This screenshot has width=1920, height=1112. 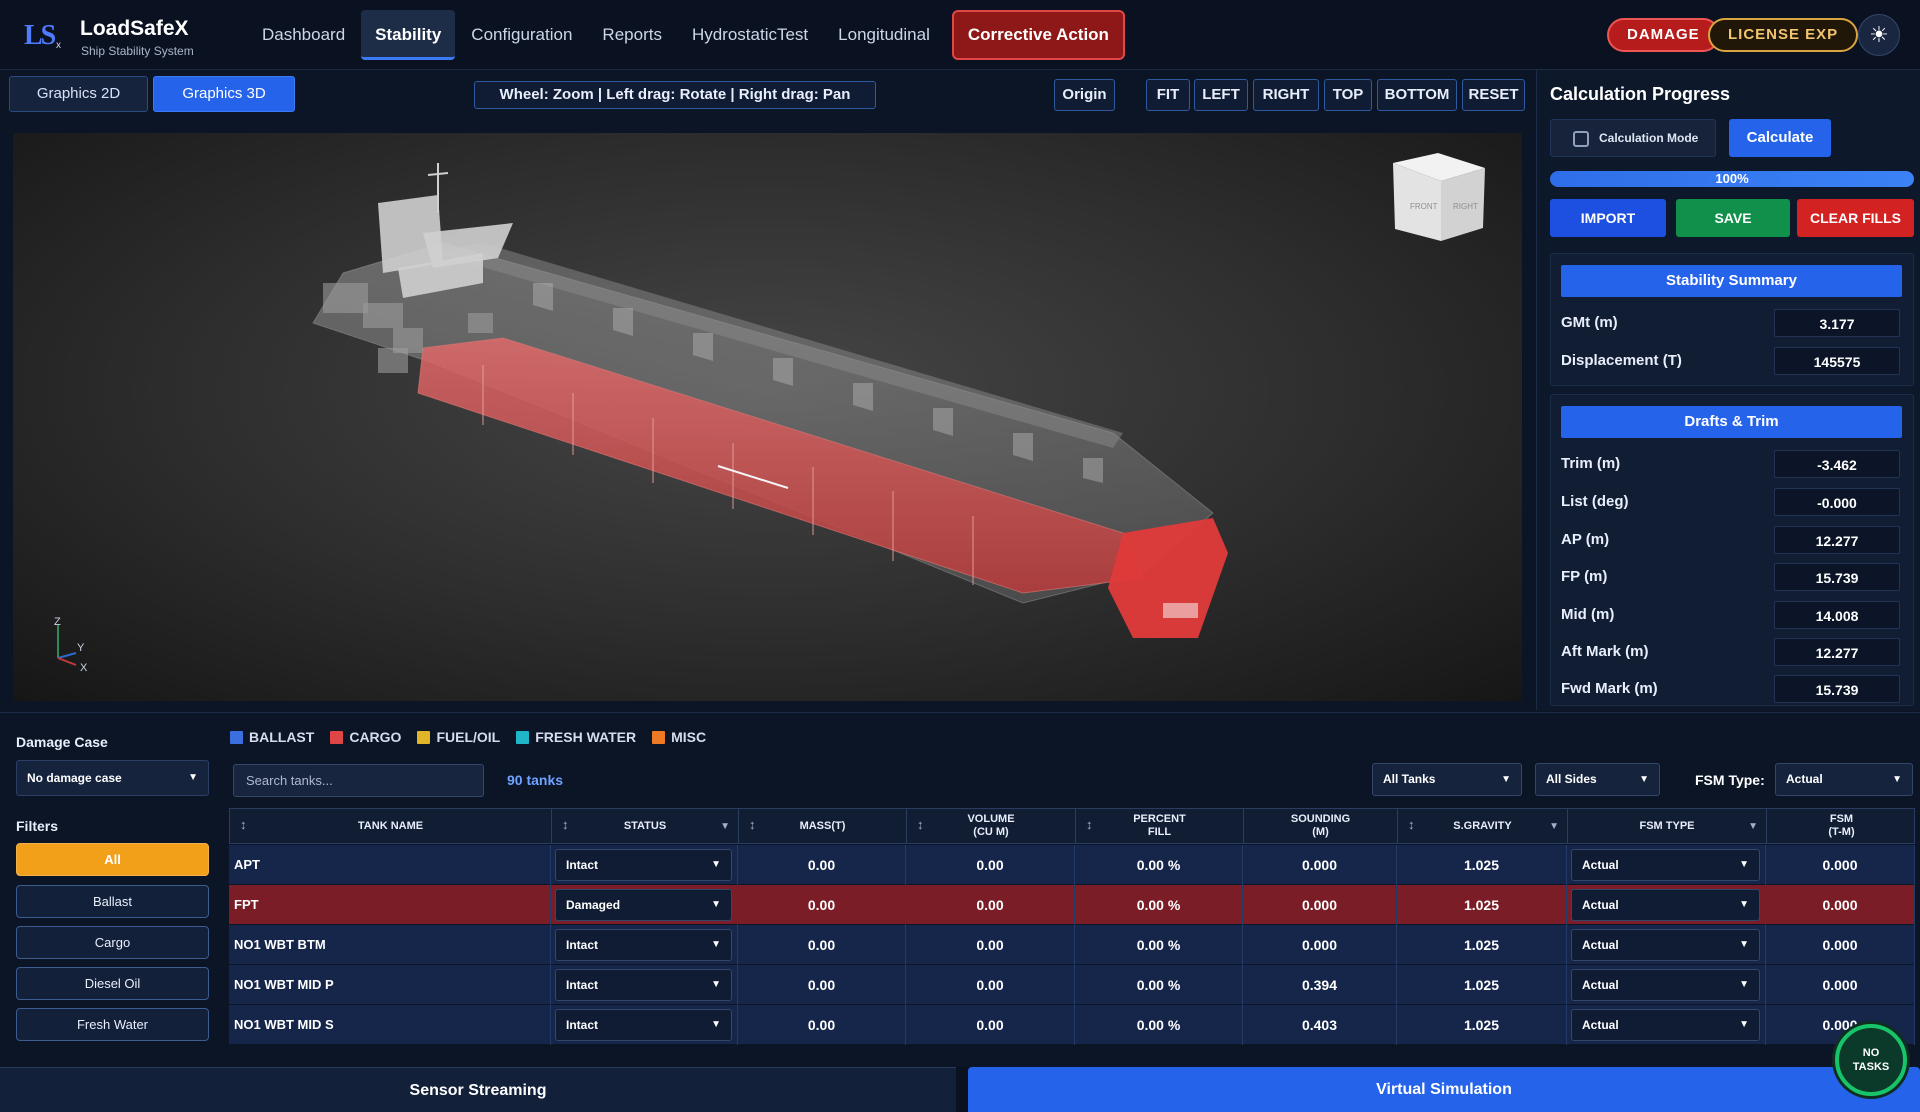 I want to click on save-button: SAVE, so click(x=1733, y=218).